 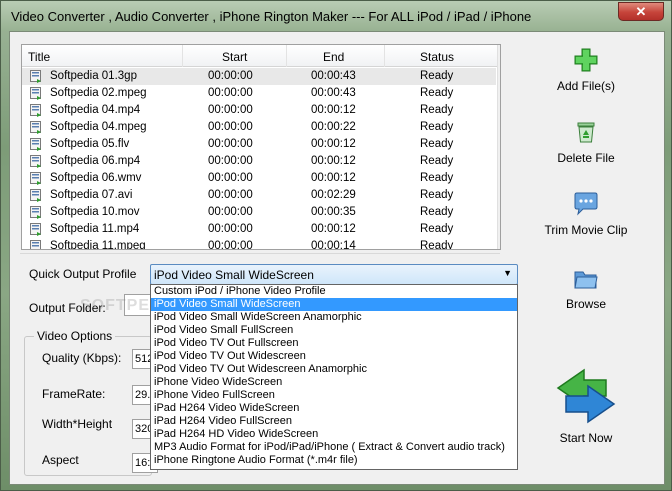 I want to click on selected-profile: iPod Video Small WideScreen, so click(x=234, y=275).